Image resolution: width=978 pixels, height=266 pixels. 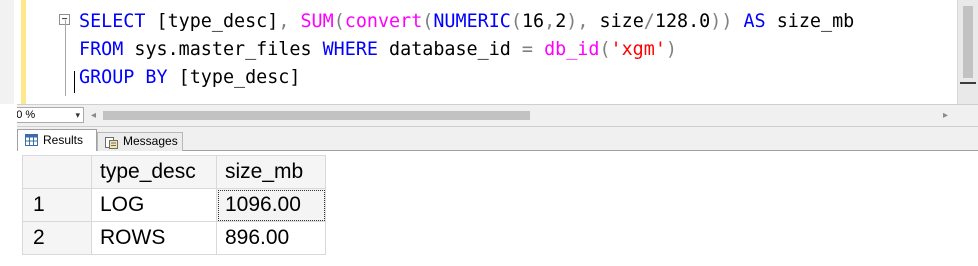 What do you see at coordinates (754, 21) in the screenshot?
I see `code-token: AS` at bounding box center [754, 21].